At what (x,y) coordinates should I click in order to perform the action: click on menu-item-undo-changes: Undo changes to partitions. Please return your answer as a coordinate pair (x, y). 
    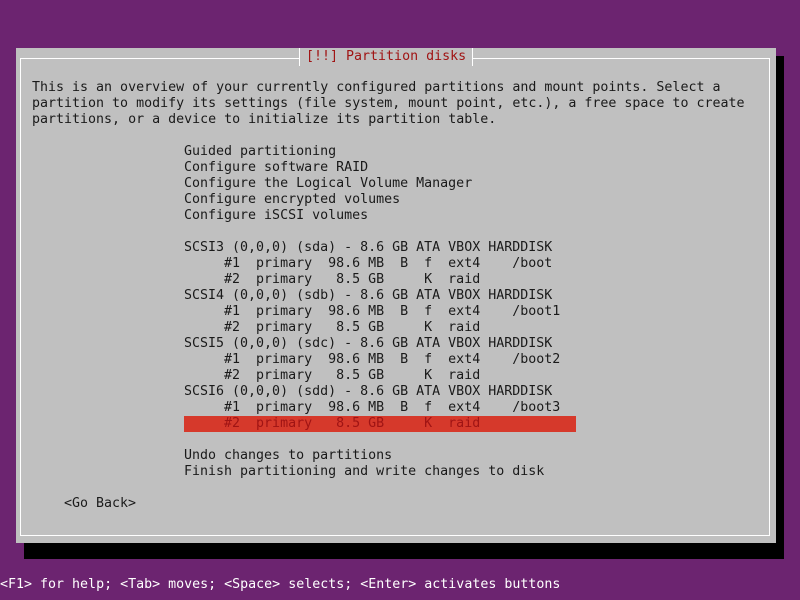
    Looking at the image, I should click on (288, 456).